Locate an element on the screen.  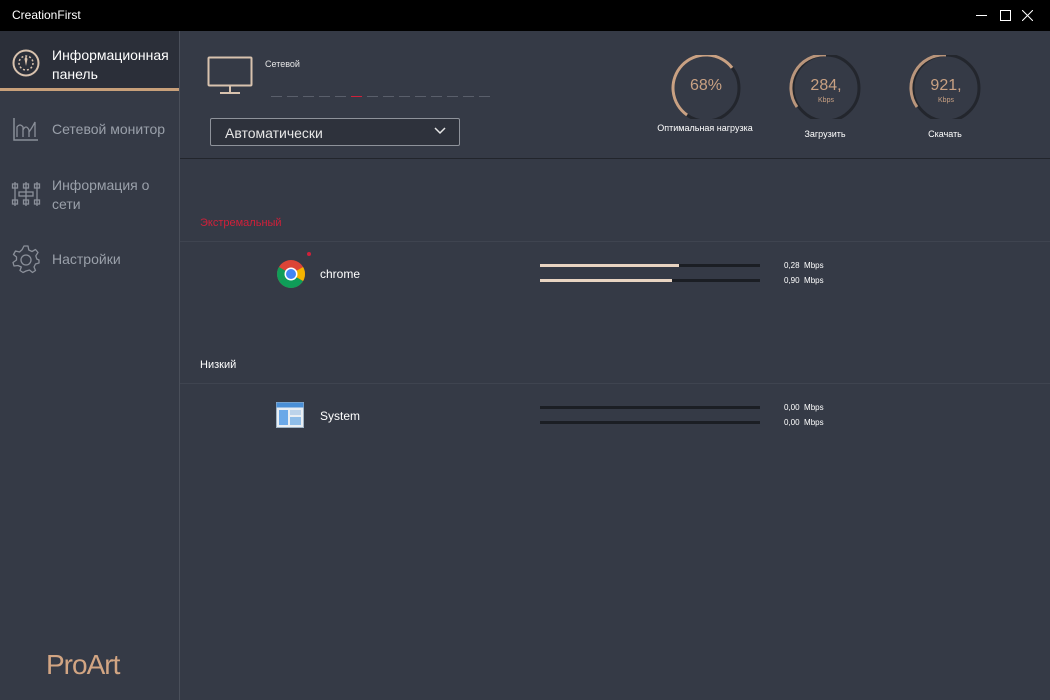
close-icon is located at coordinates (1027, 15).